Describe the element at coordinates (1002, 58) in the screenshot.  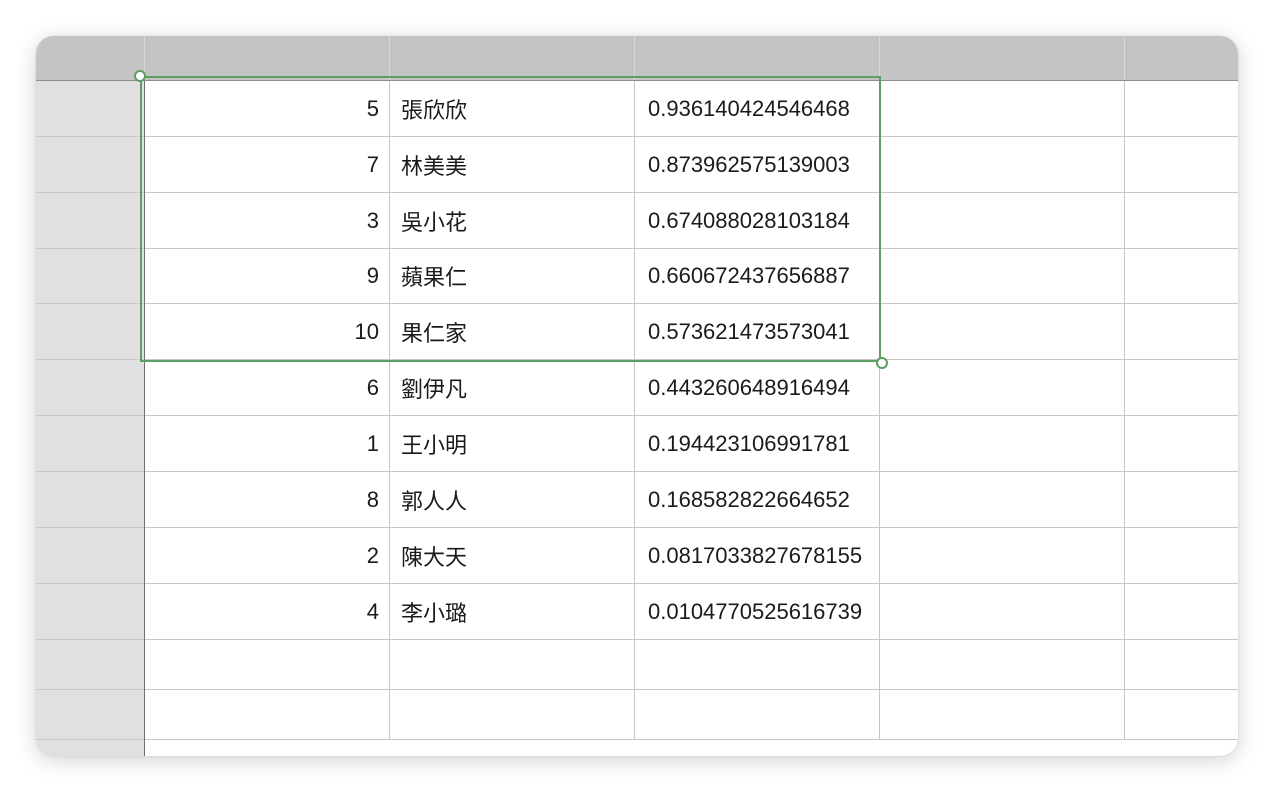
I see `column-header-d` at that location.